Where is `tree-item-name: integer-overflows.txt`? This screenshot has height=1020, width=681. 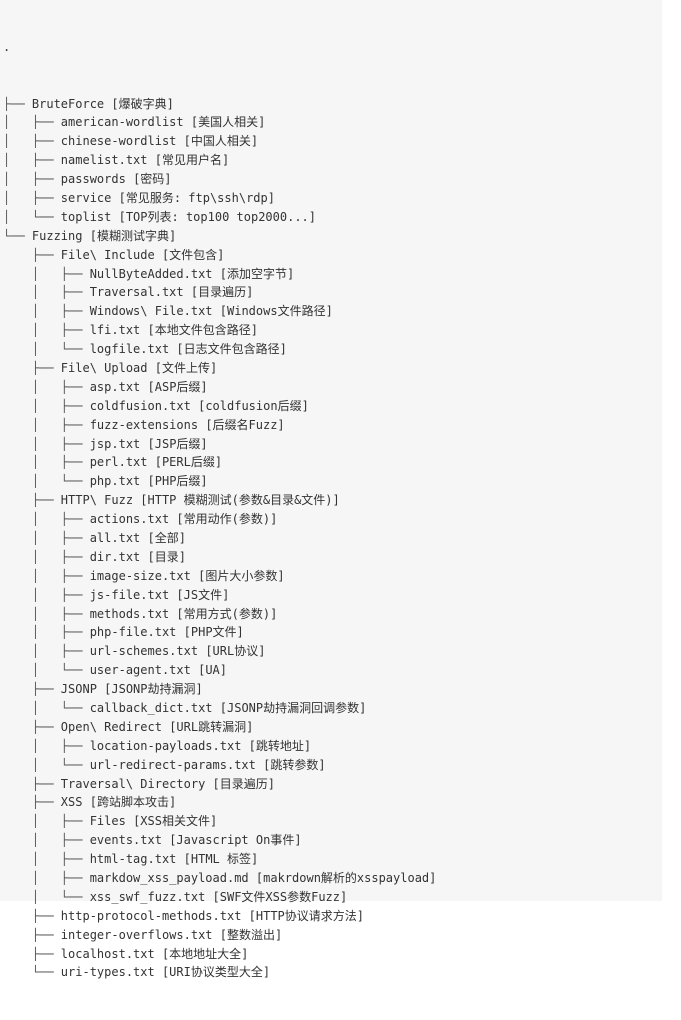 tree-item-name: integer-overflows.txt is located at coordinates (136, 934).